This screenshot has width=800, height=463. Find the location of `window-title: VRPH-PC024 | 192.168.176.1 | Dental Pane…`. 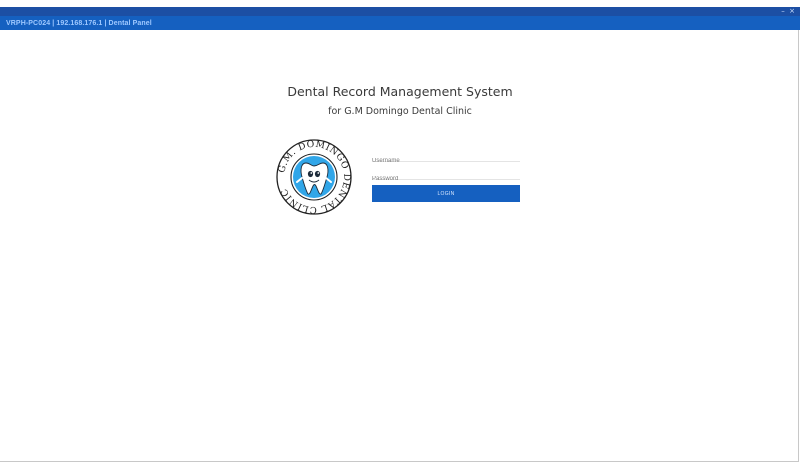

window-title: VRPH-PC024 | 192.168.176.1 | Dental Pane… is located at coordinates (79, 23).